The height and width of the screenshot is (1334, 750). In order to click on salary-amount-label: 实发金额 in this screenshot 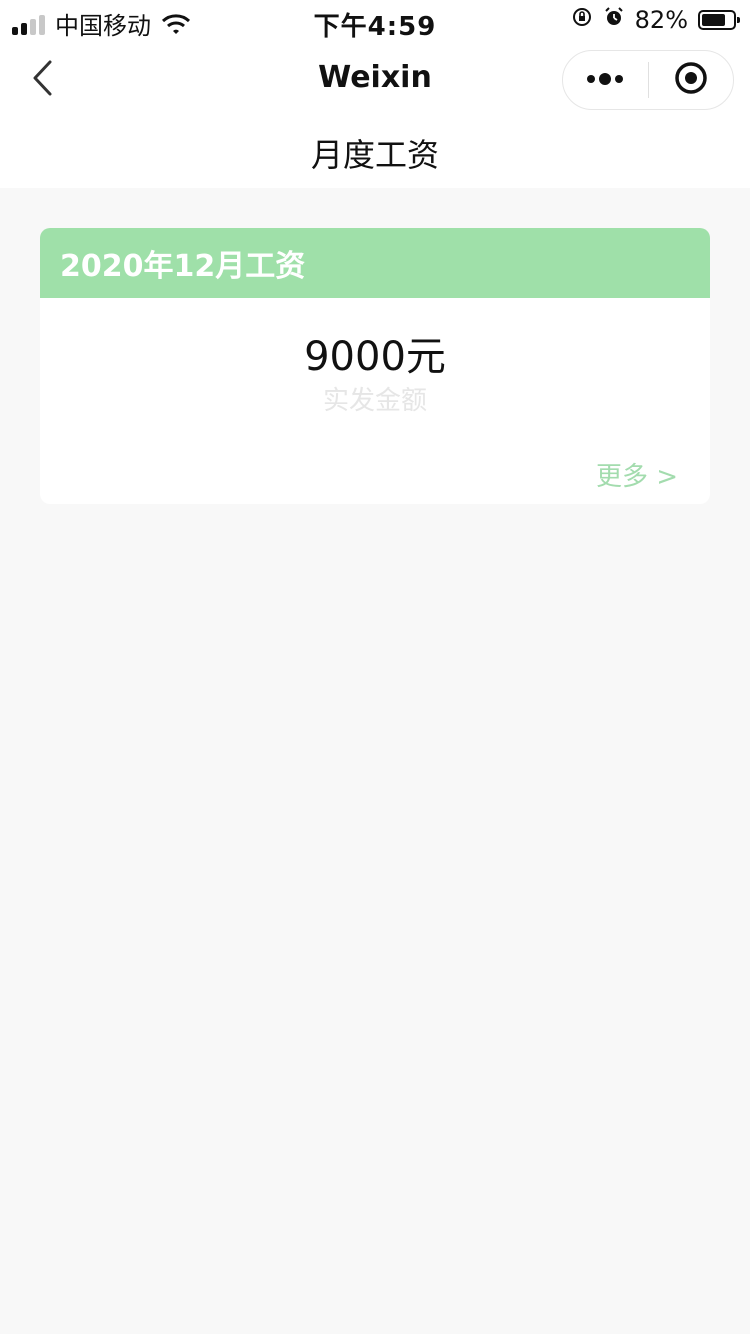, I will do `click(374, 401)`.